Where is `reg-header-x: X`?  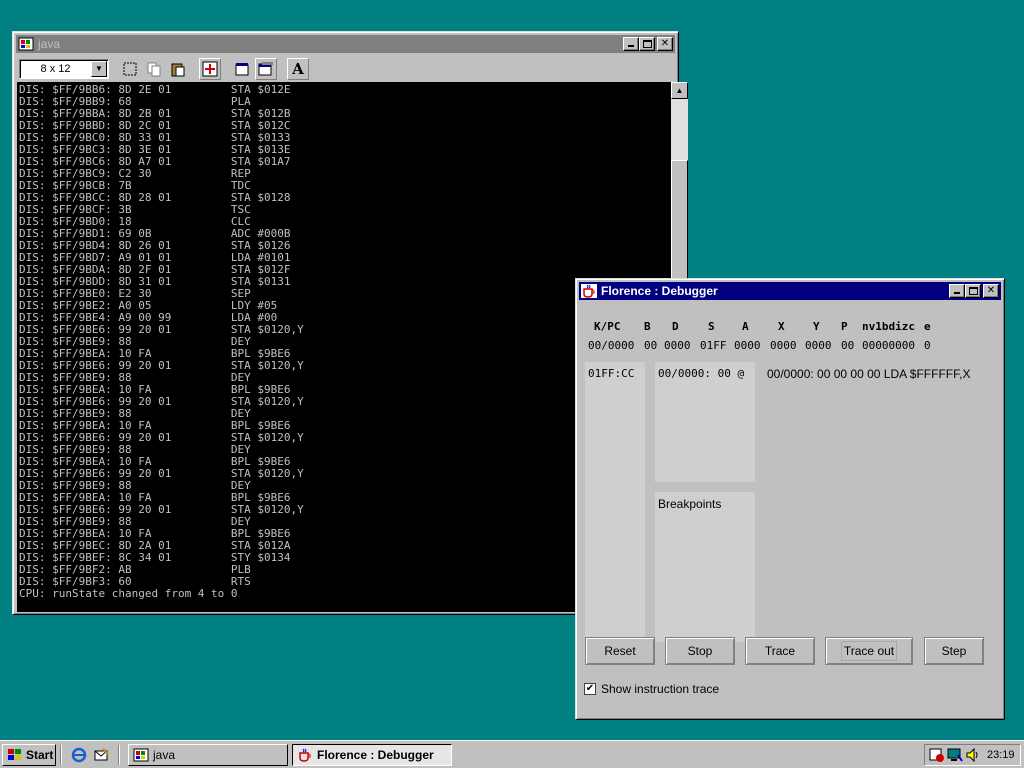
reg-header-x: X is located at coordinates (781, 326).